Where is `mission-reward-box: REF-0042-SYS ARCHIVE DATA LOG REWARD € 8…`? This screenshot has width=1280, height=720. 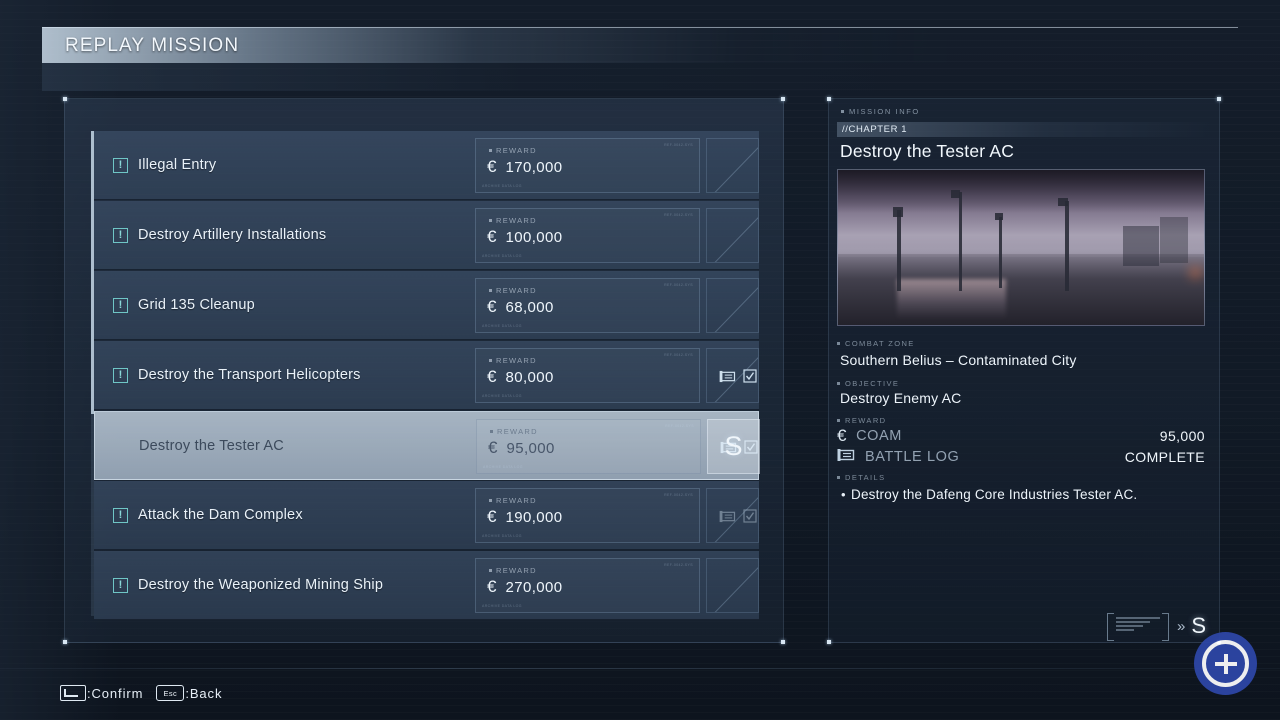
mission-reward-box: REF-0042-SYS ARCHIVE DATA LOG REWARD € 8… is located at coordinates (616, 375).